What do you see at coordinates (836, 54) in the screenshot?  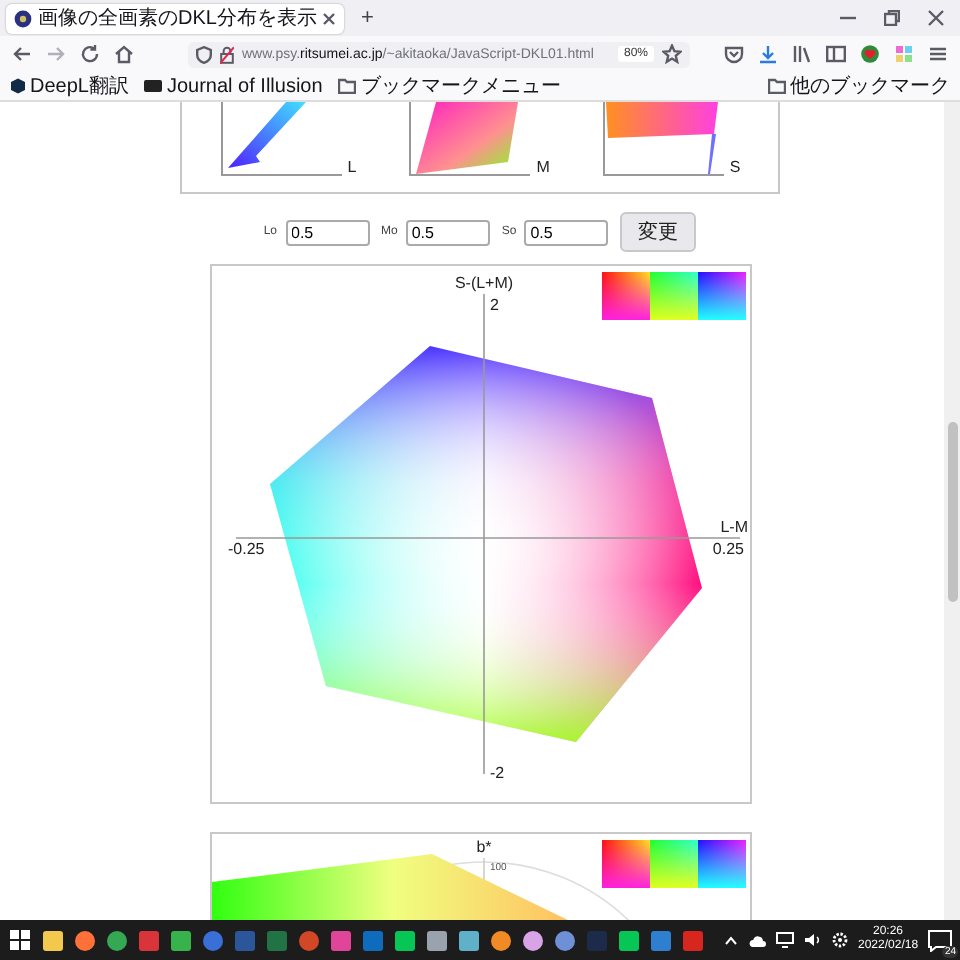 I see `sidebar-icon` at bounding box center [836, 54].